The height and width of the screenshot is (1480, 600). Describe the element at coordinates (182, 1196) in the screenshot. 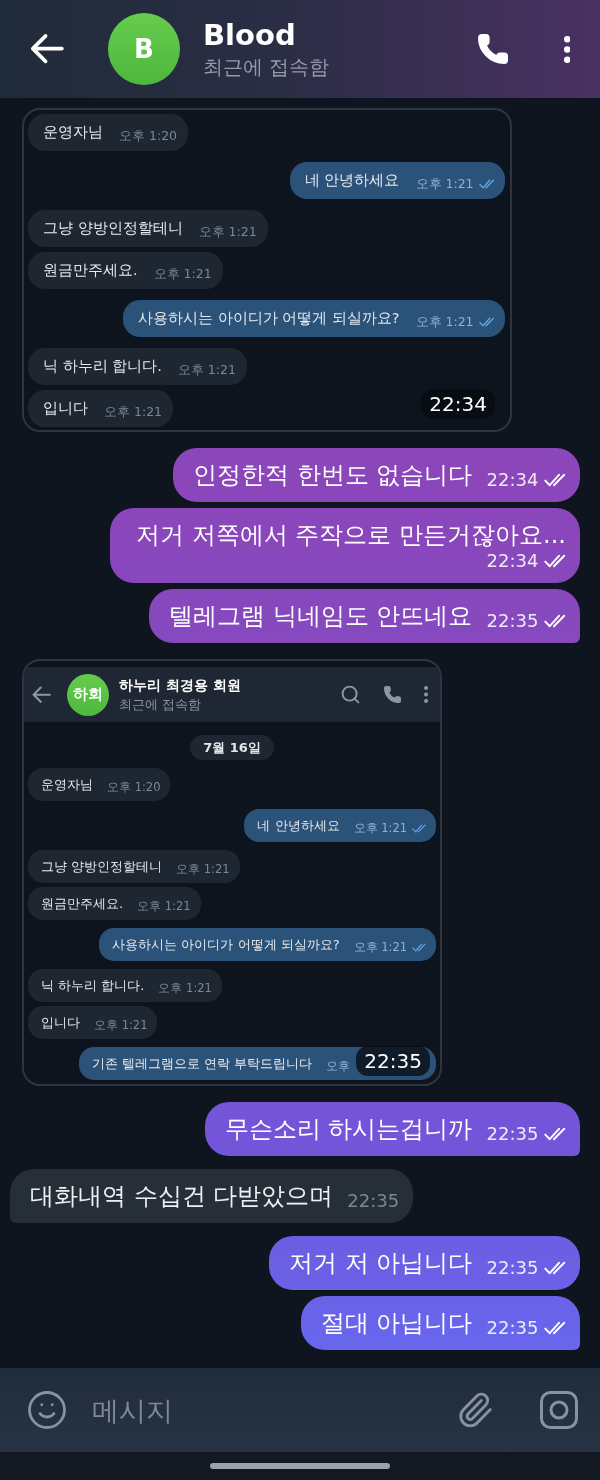

I see `message-text: 대화내역 수십건 다받았으며` at that location.